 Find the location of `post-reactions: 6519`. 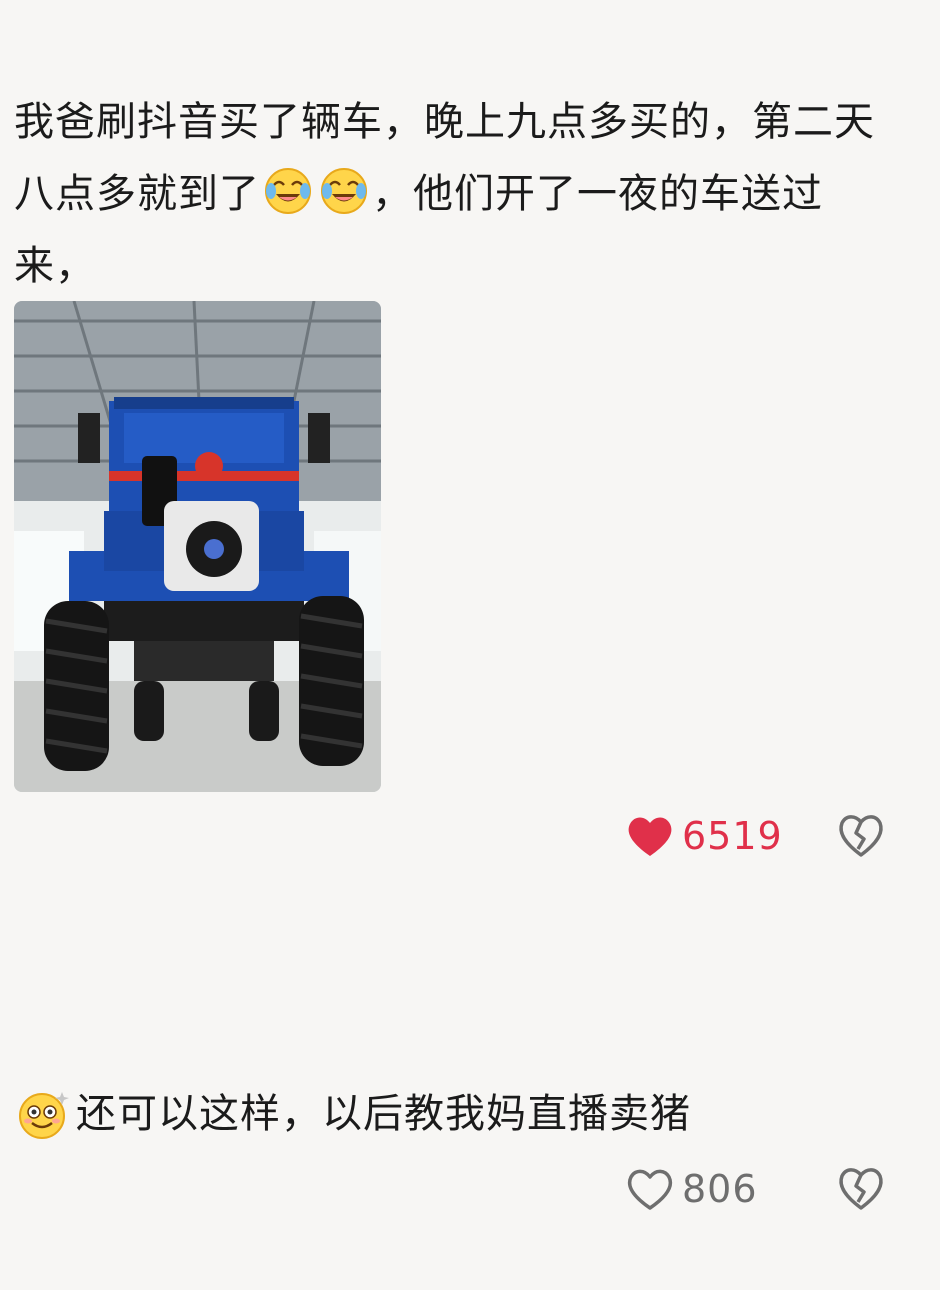

post-reactions: 6519 is located at coordinates (750, 835).